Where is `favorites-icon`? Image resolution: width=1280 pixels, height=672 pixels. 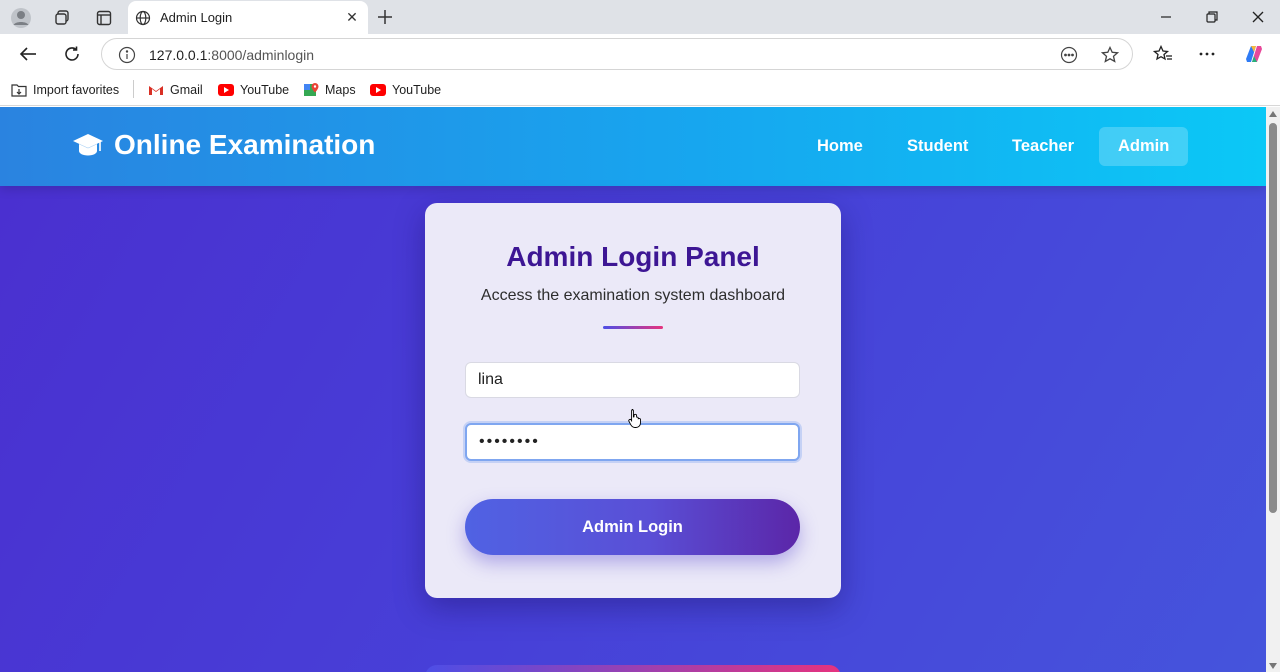 favorites-icon is located at coordinates (1163, 54).